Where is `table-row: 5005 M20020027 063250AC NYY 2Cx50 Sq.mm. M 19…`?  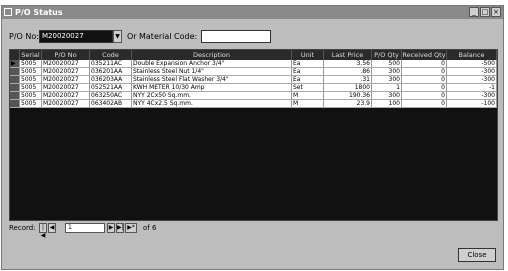
table-row: 5005 M20020027 063250AC NYY 2Cx50 Sq.mm. M 19… is located at coordinates (253, 96).